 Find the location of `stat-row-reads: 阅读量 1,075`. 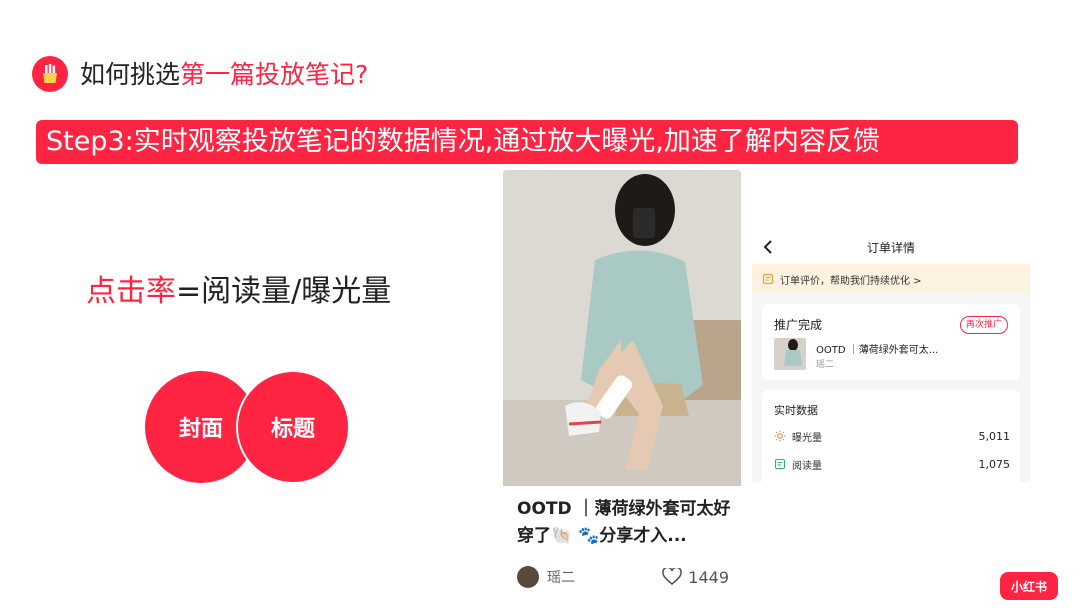

stat-row-reads: 阅读量 1,075 is located at coordinates (892, 464).